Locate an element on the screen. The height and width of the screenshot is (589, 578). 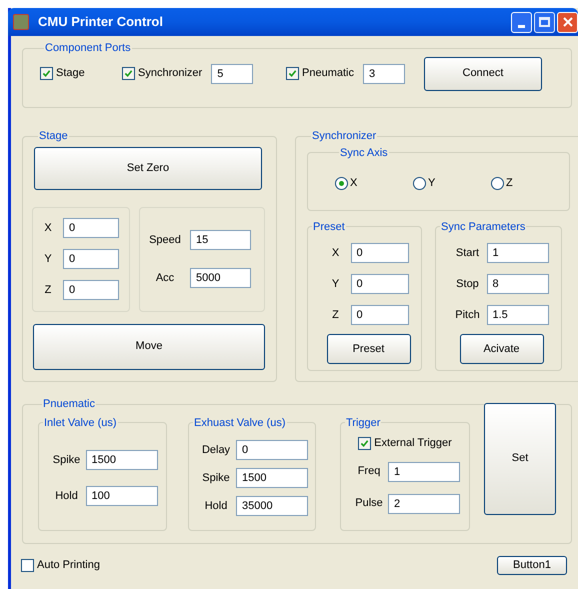
button: Preset is located at coordinates (368, 349).